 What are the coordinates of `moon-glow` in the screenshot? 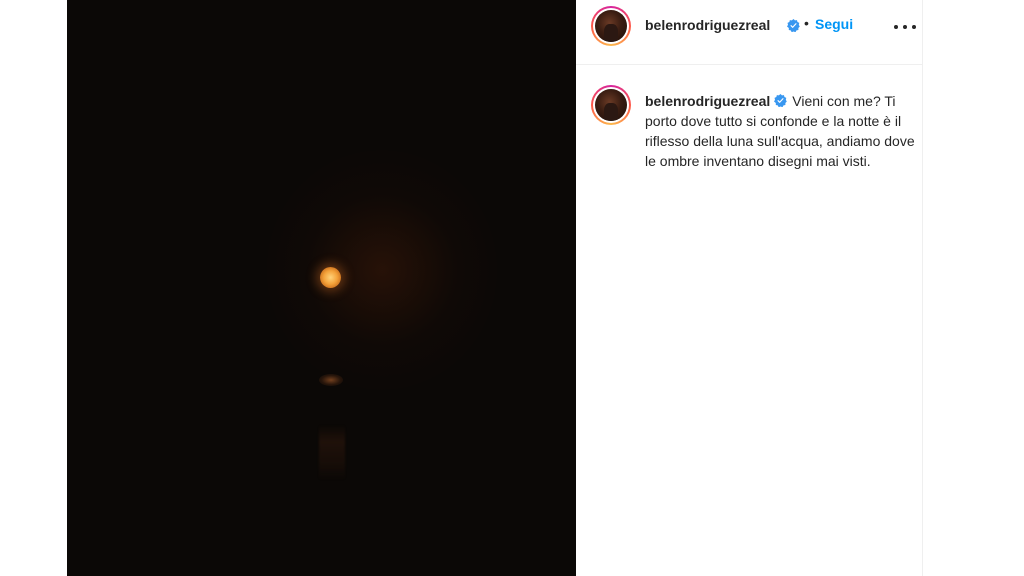 It's located at (382, 270).